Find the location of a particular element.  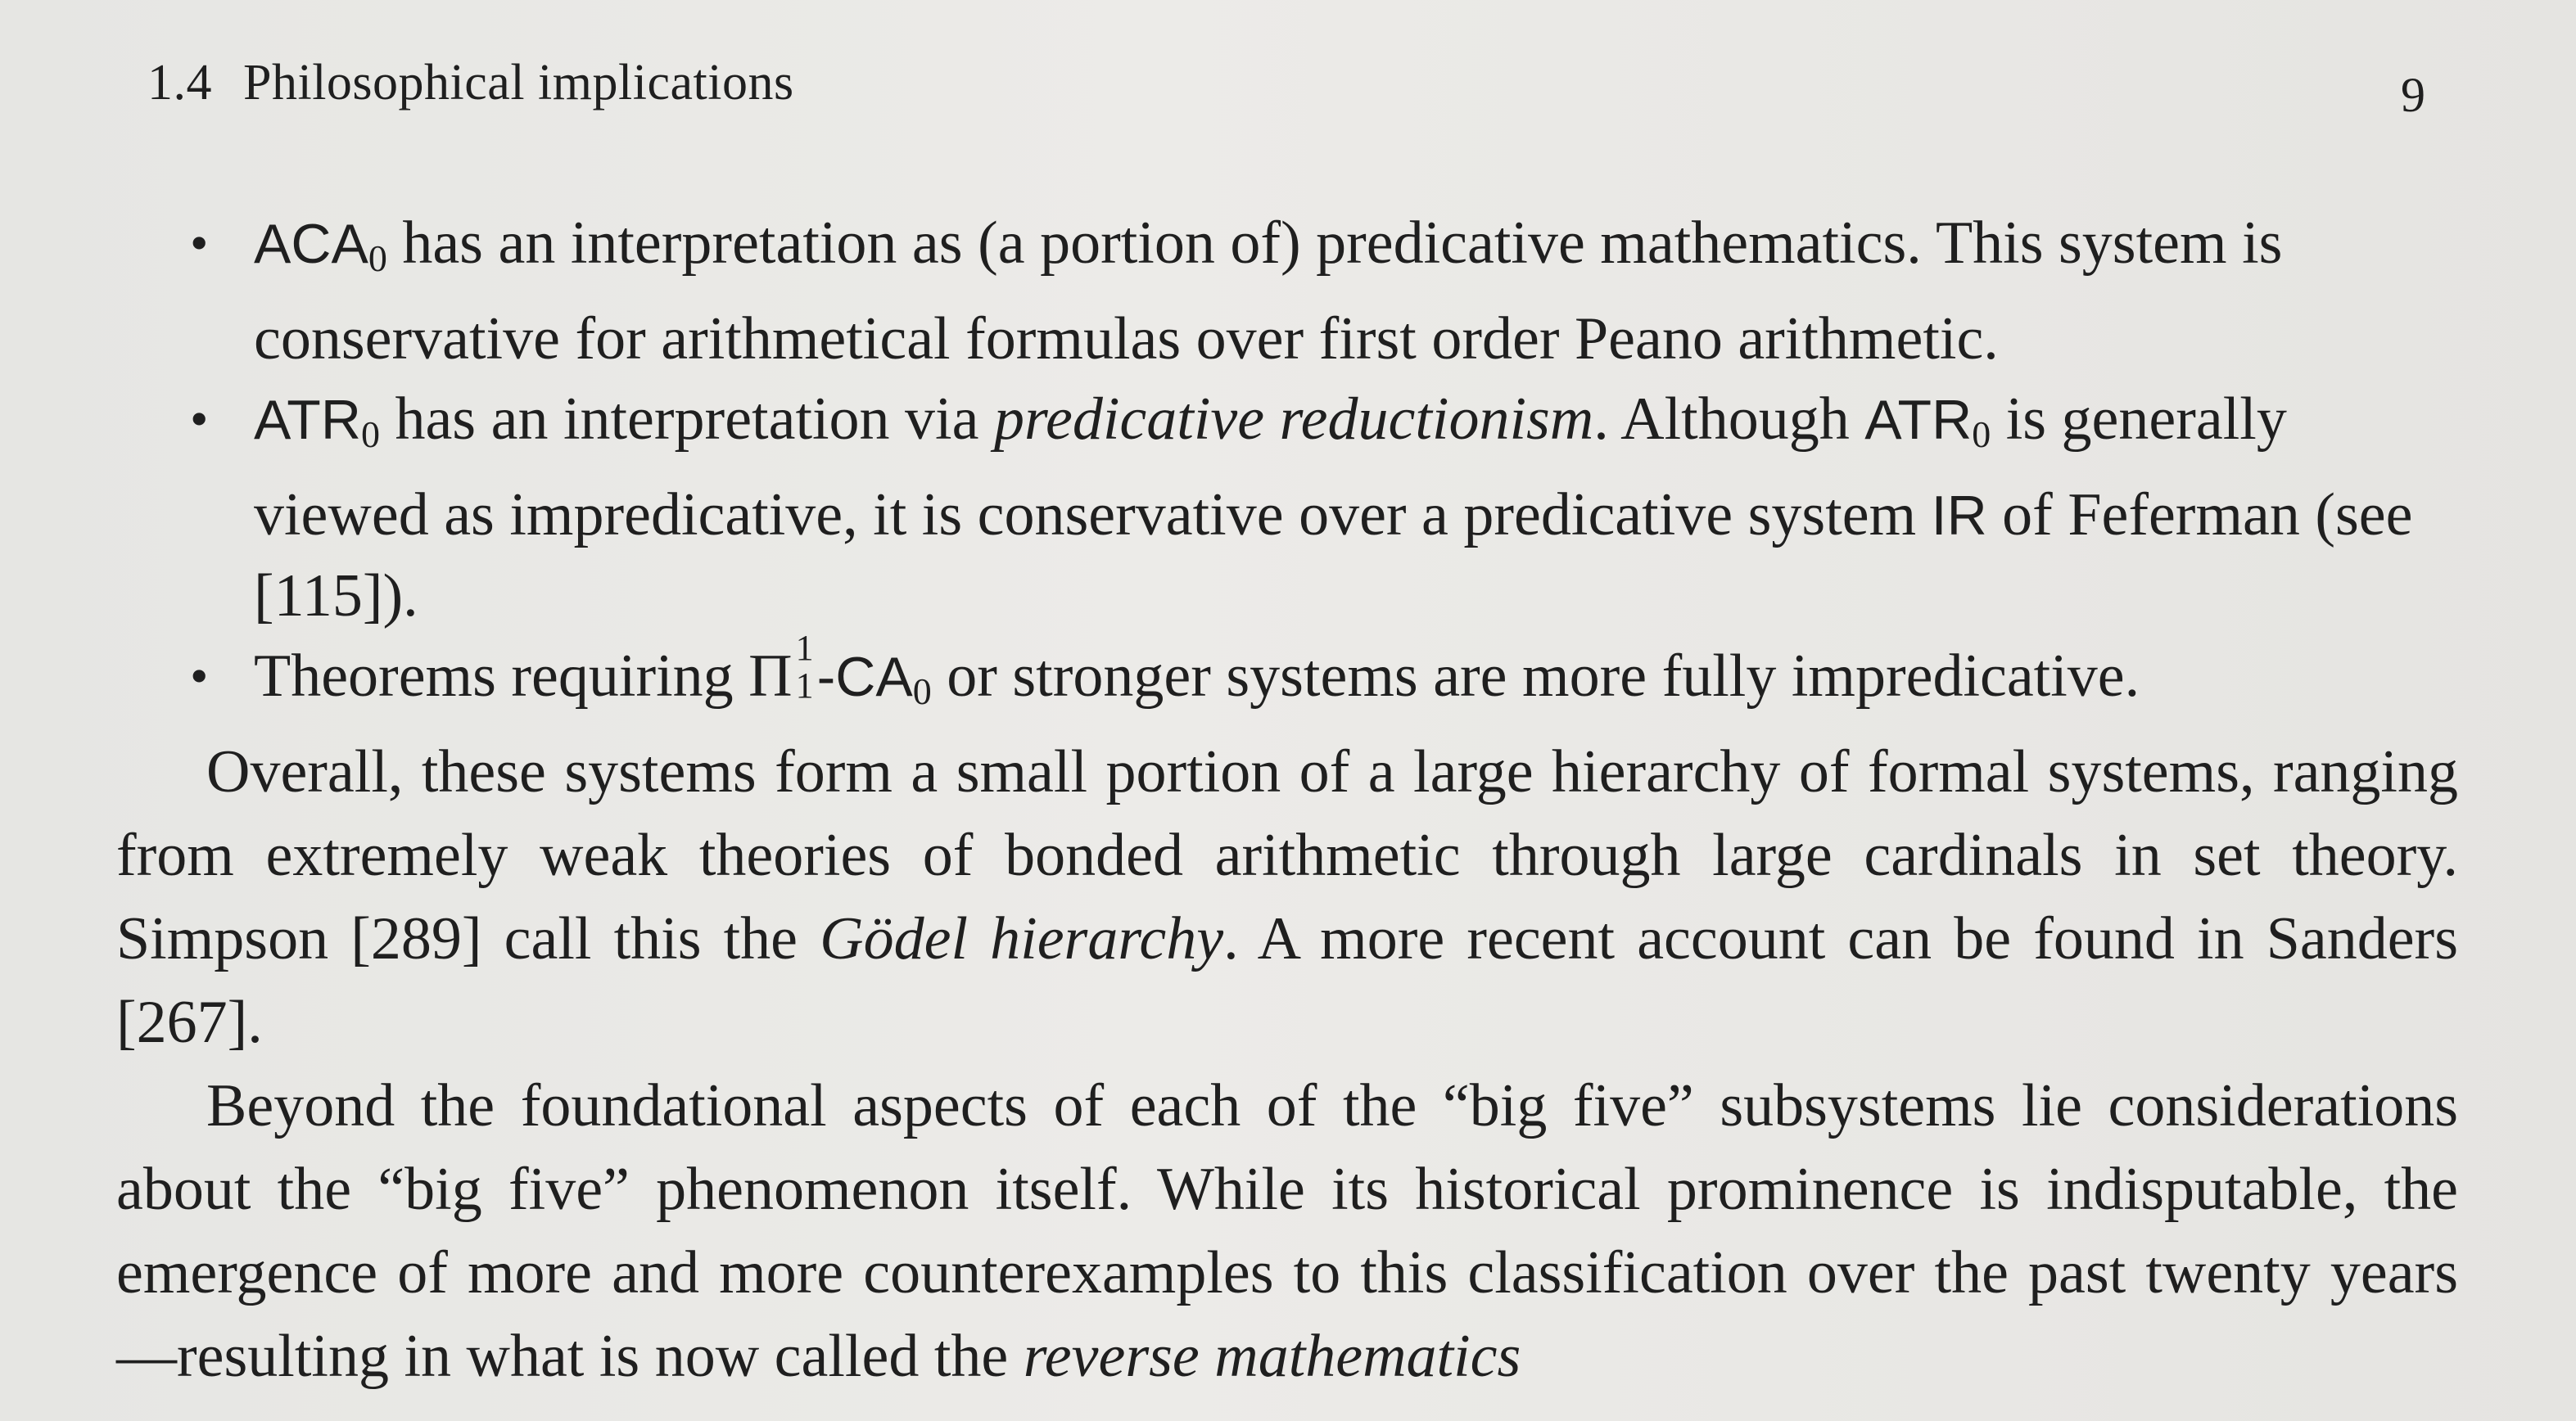

pi-indices: 11 is located at coordinates (805, 667).